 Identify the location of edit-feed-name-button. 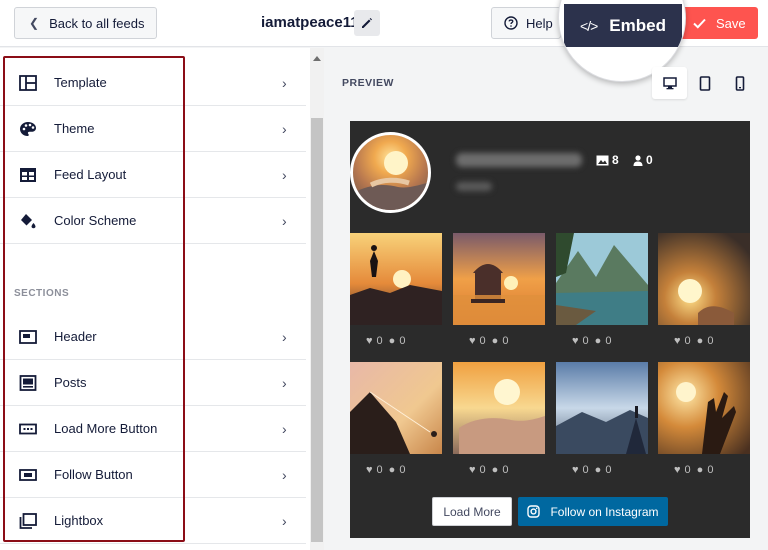
(367, 23).